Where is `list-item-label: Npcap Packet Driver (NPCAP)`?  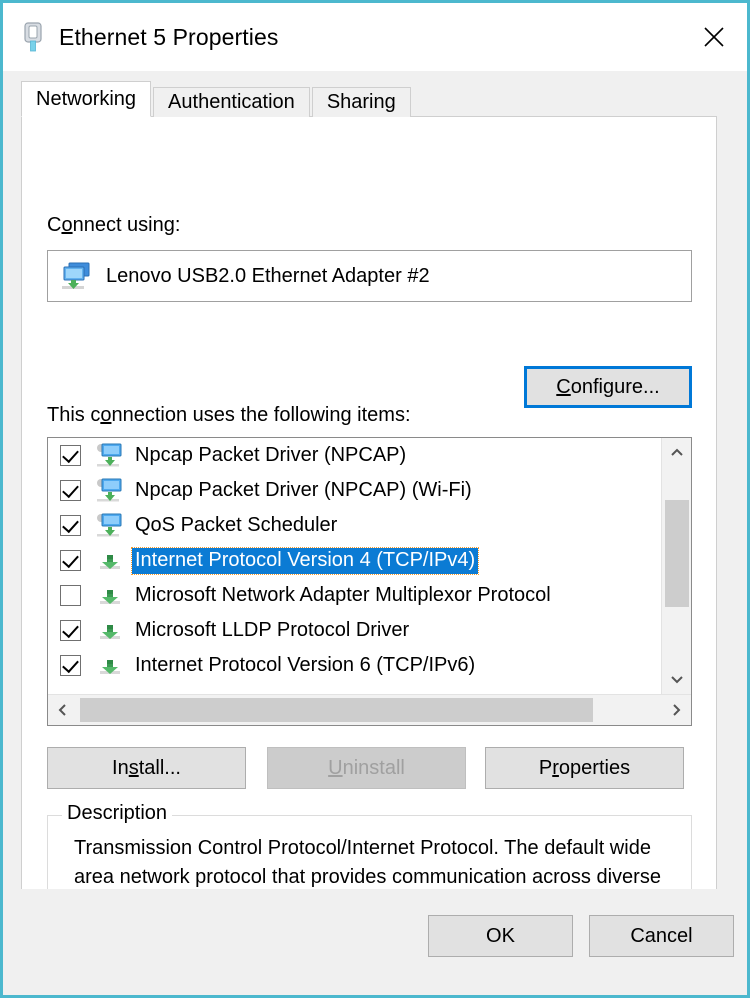 list-item-label: Npcap Packet Driver (NPCAP) is located at coordinates (271, 454).